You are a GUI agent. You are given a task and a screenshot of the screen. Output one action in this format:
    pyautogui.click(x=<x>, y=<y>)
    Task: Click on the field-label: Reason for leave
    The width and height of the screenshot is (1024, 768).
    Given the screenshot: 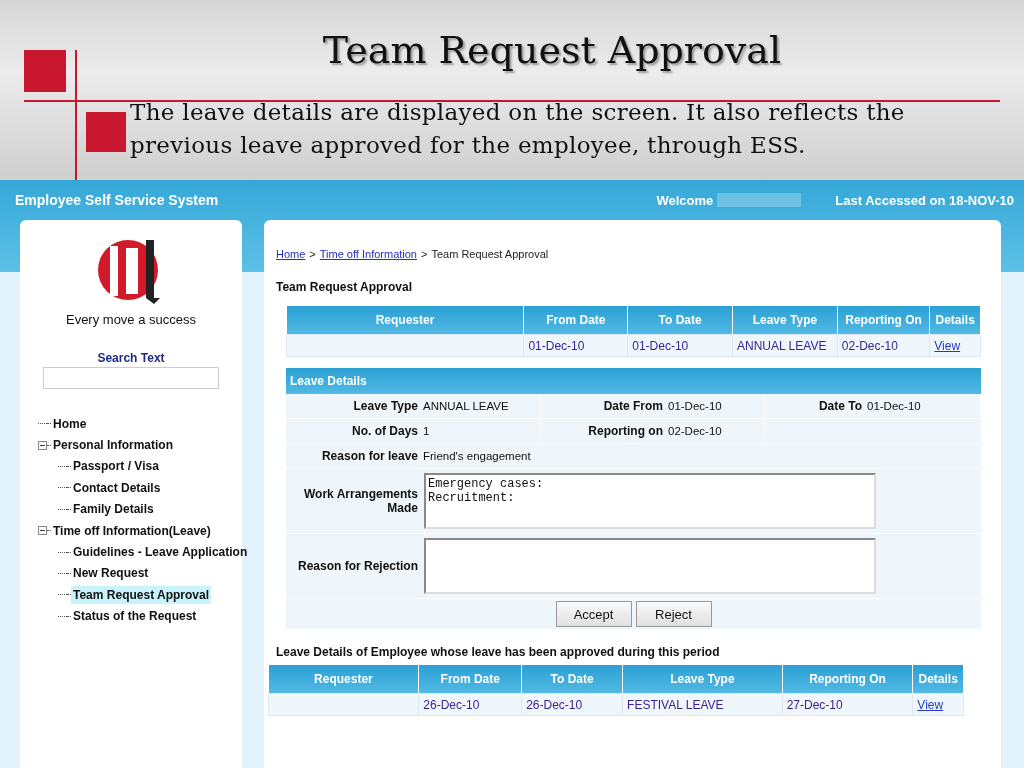 What is the action you would take?
    pyautogui.click(x=353, y=456)
    